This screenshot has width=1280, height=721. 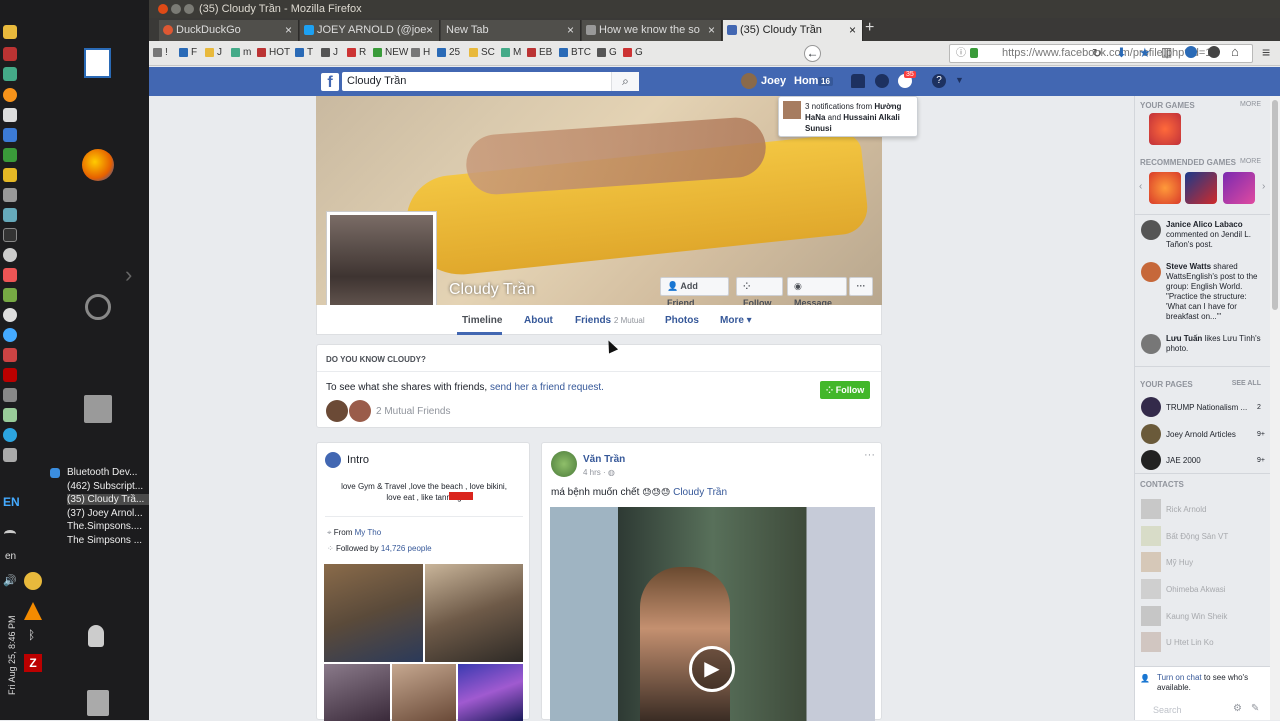 I want to click on carousel-right-icon: ›, so click(x=1263, y=186).